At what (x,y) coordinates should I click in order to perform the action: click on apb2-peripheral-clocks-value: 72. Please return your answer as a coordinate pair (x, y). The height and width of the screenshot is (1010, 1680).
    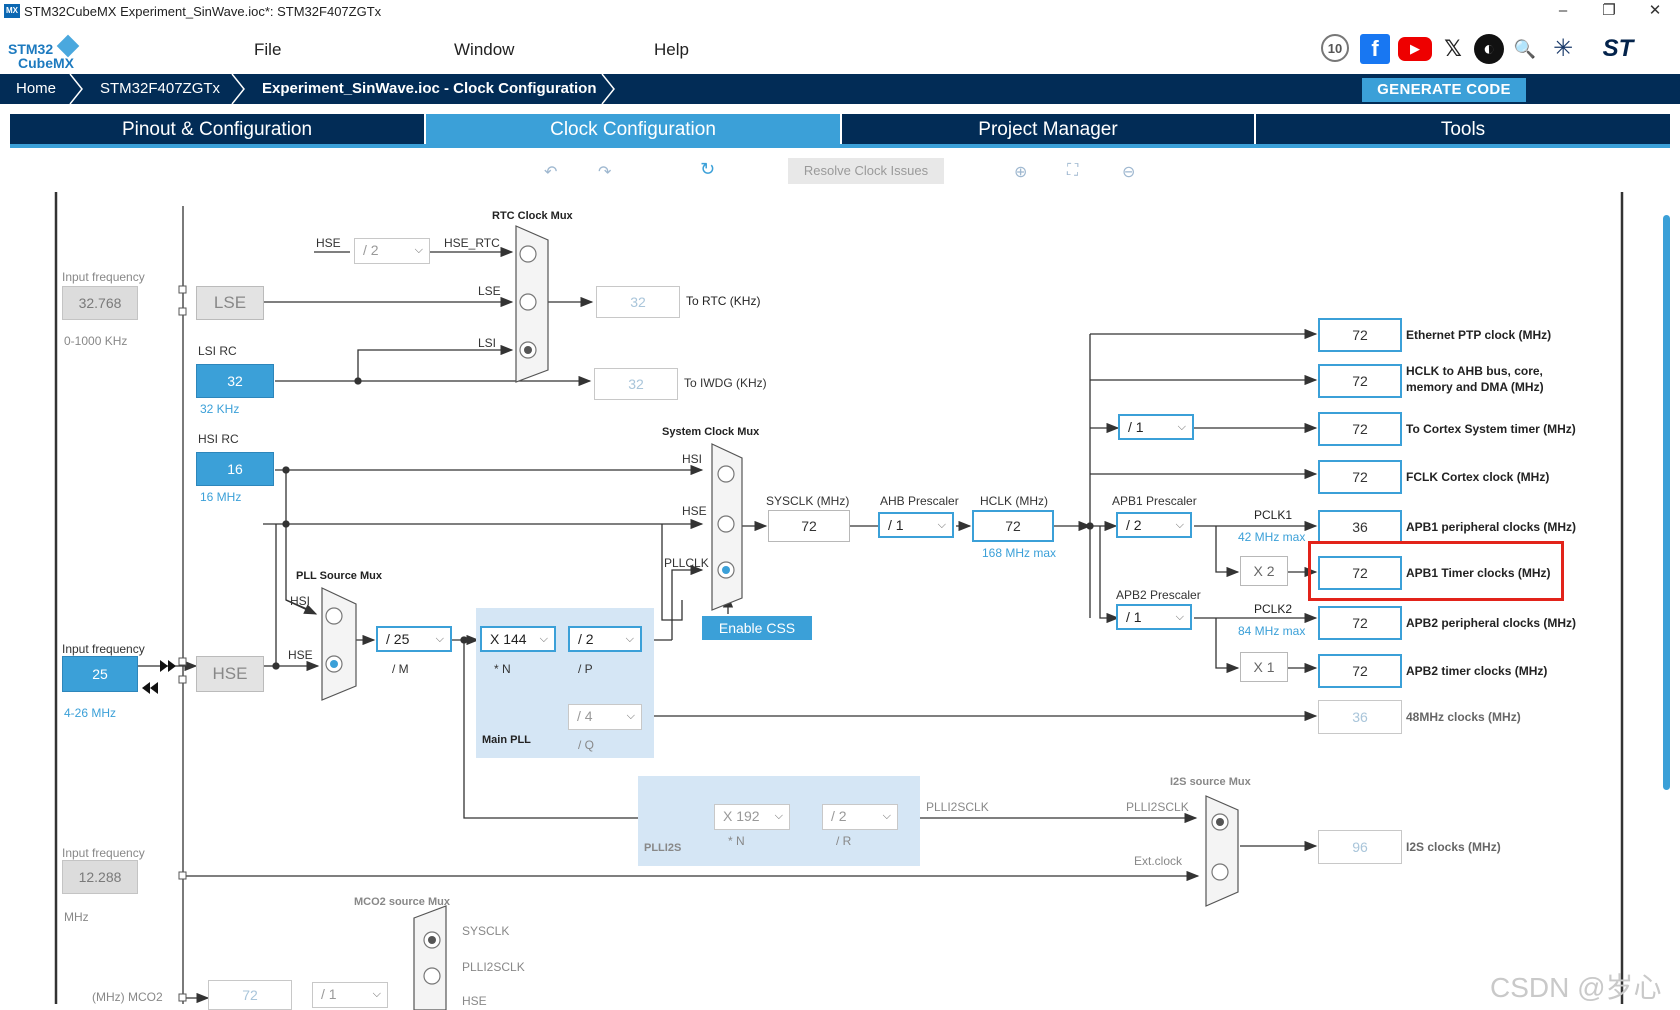
    Looking at the image, I should click on (1360, 623).